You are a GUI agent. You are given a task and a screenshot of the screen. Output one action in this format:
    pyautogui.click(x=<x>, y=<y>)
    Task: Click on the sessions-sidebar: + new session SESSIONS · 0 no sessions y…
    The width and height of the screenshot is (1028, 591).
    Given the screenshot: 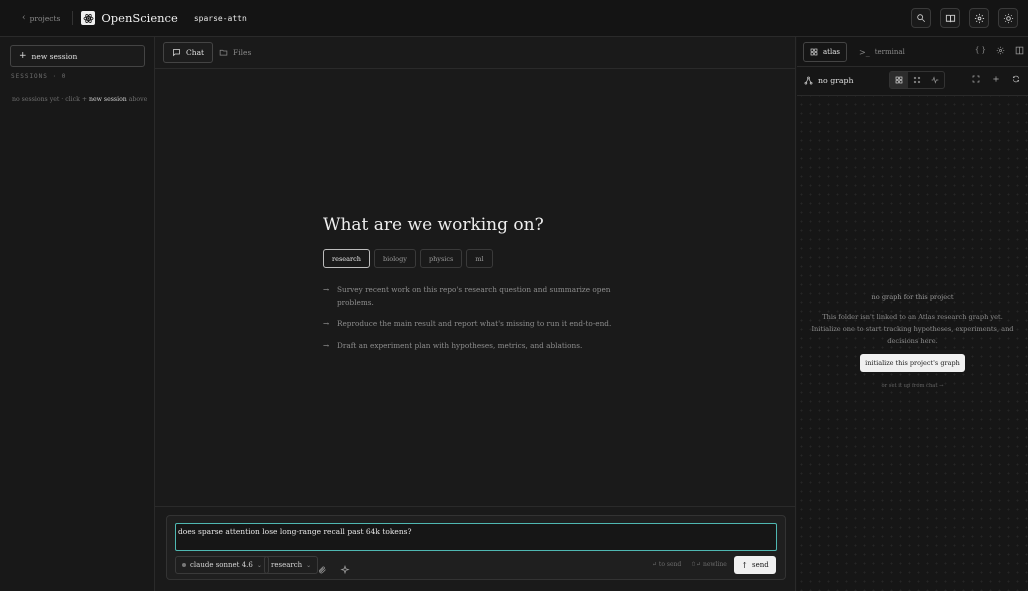 What is the action you would take?
    pyautogui.click(x=77, y=314)
    